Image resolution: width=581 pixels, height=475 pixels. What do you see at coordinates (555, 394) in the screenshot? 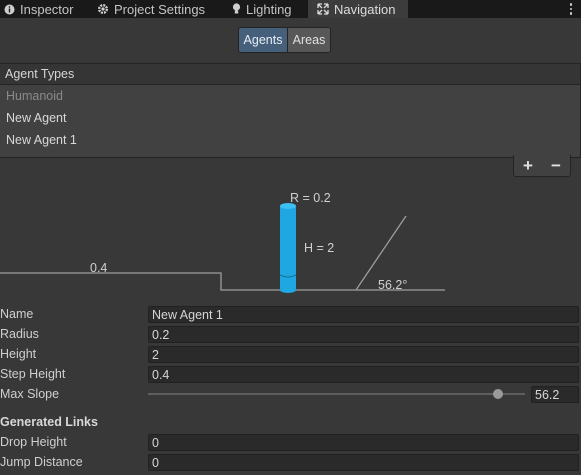
I see `max-slope-field: 56.2` at bounding box center [555, 394].